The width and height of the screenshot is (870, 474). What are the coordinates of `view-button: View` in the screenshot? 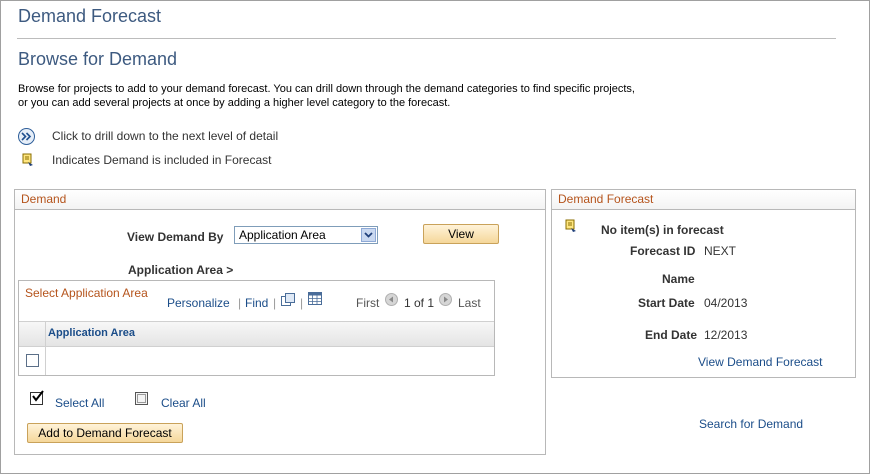 It's located at (461, 234).